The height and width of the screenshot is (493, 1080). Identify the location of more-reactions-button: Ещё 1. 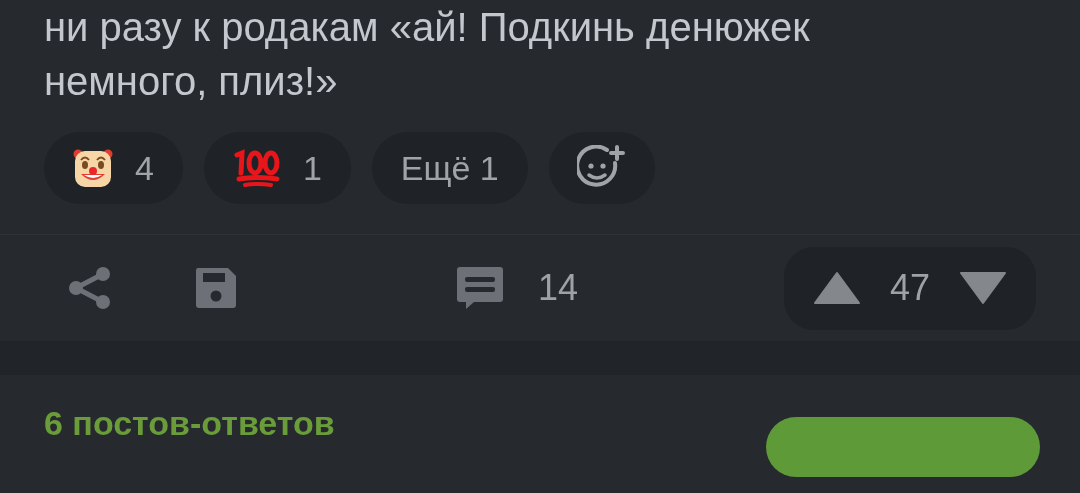
(449, 168).